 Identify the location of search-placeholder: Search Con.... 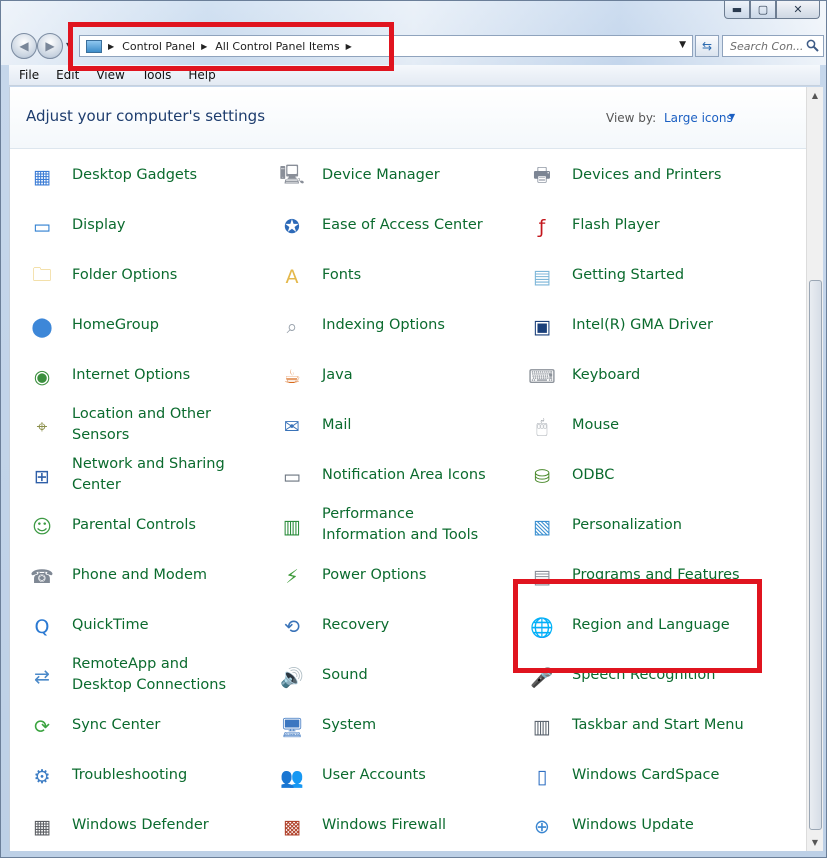
(767, 46).